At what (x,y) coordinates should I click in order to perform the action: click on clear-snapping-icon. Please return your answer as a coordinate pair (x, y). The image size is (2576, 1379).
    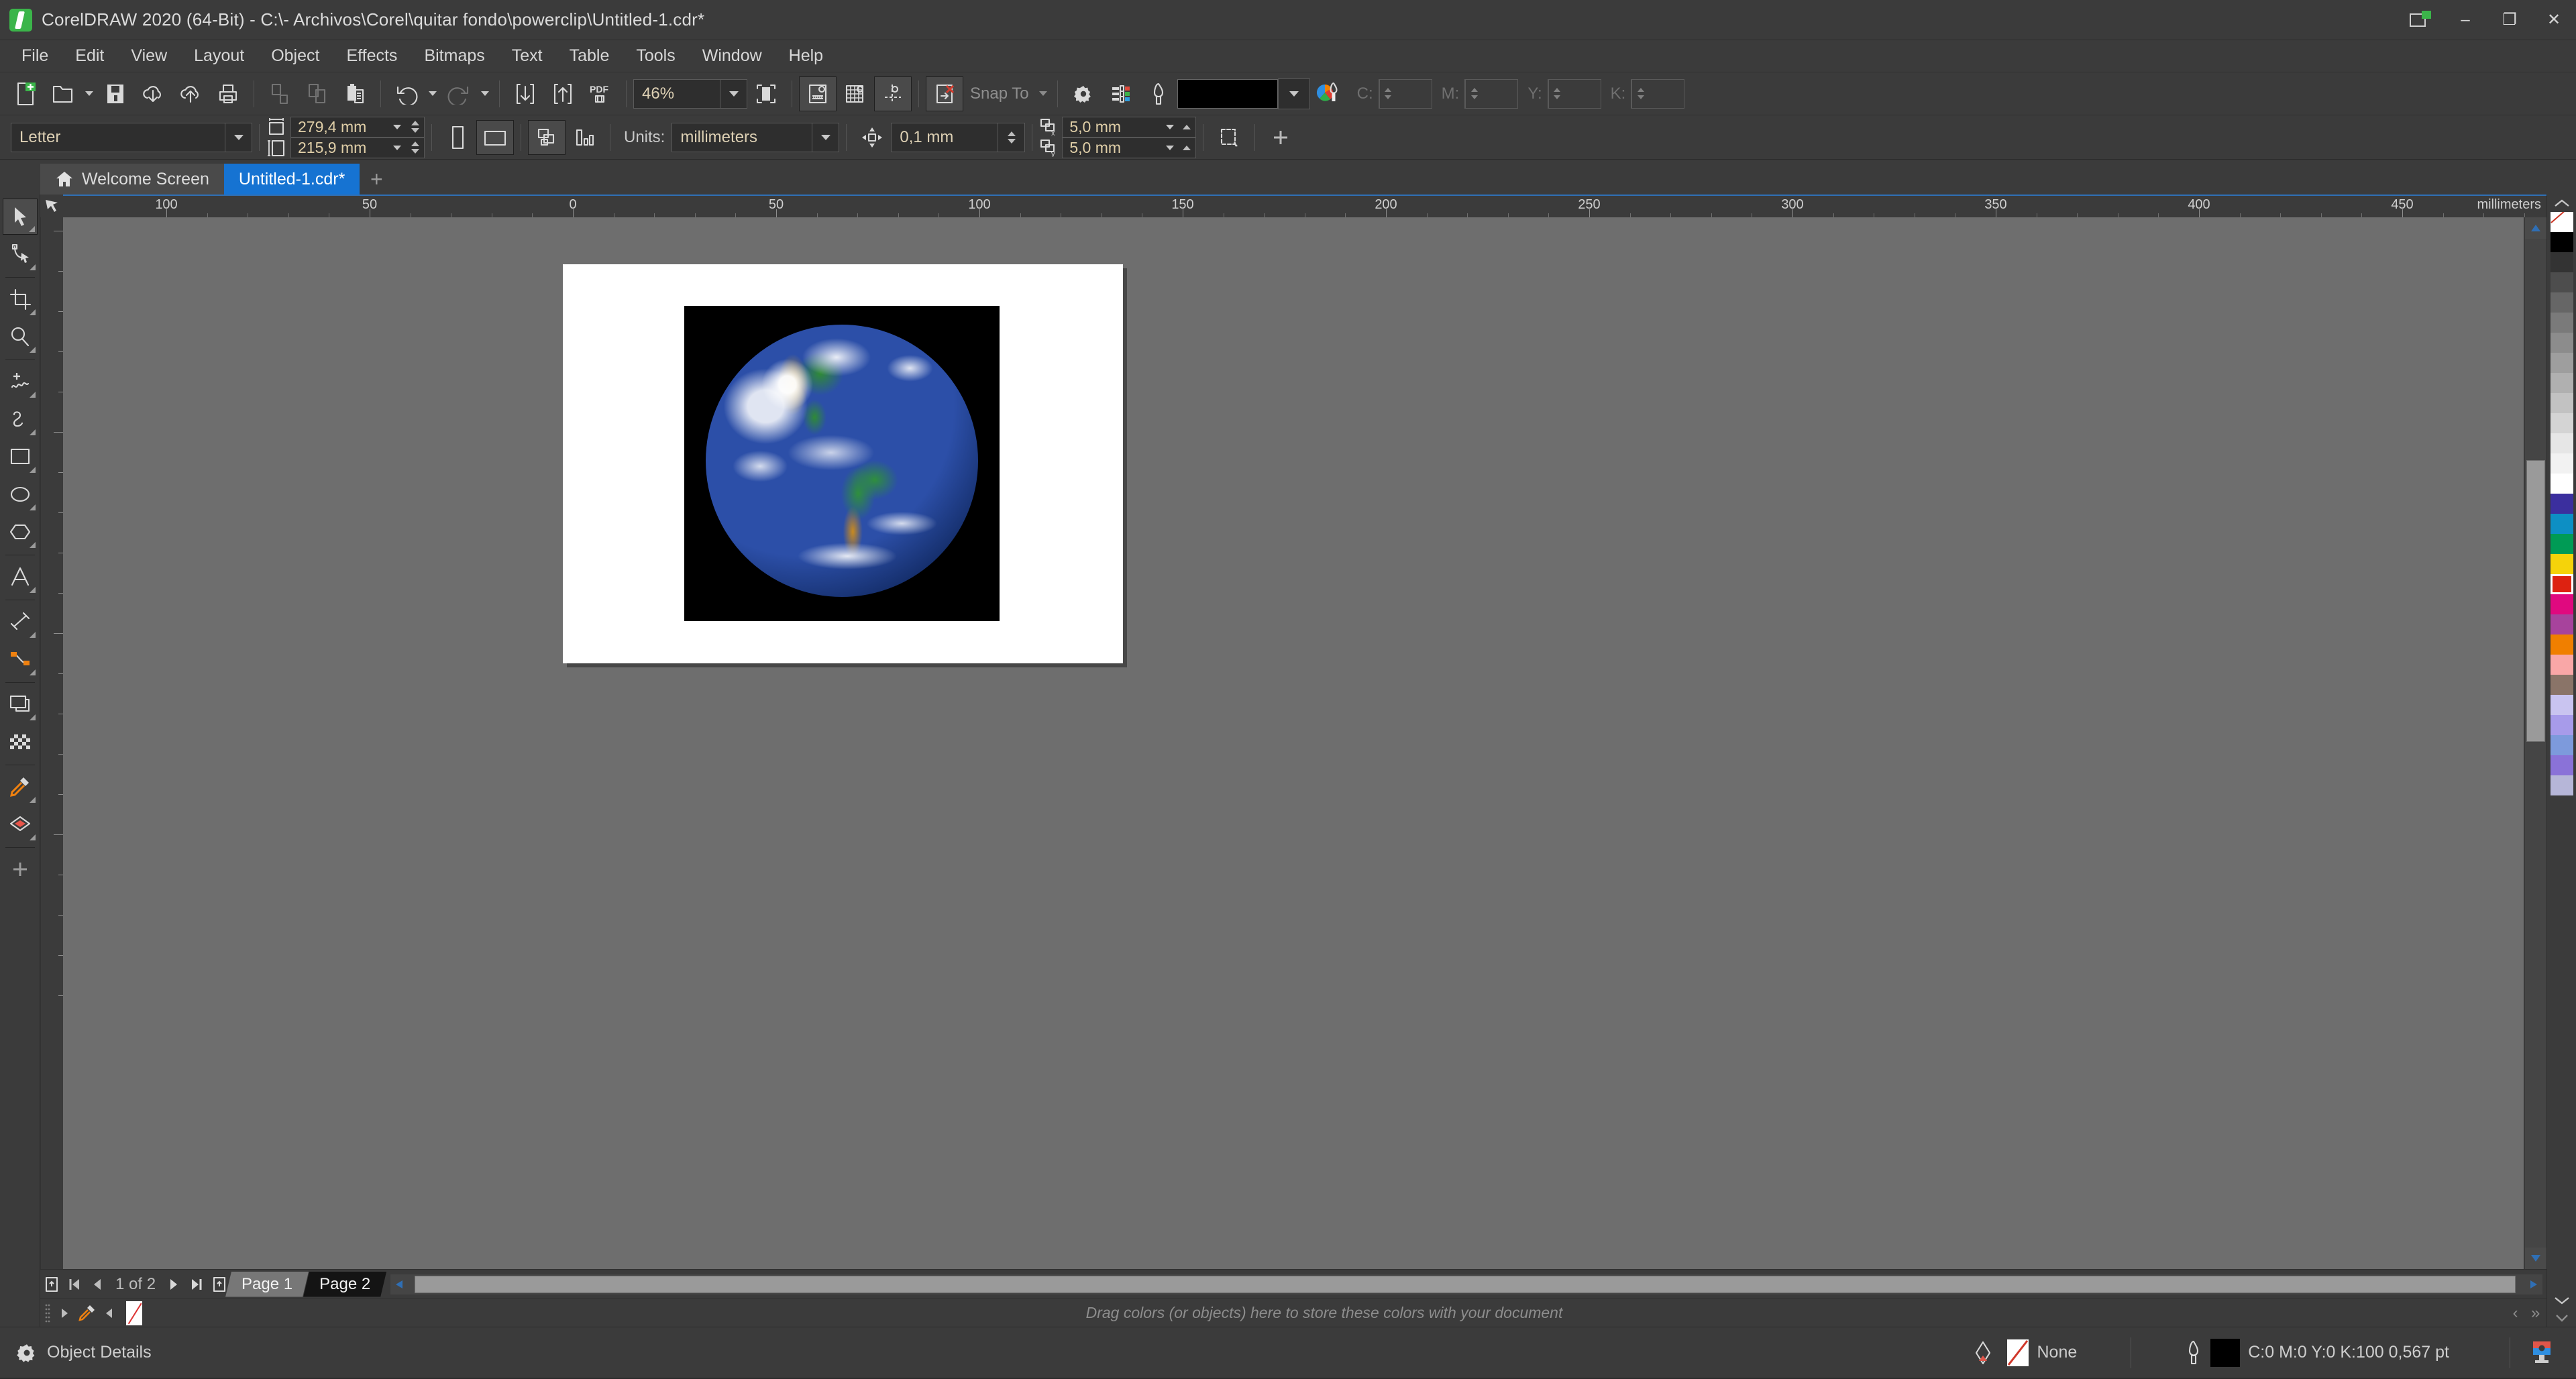
    Looking at the image, I should click on (944, 93).